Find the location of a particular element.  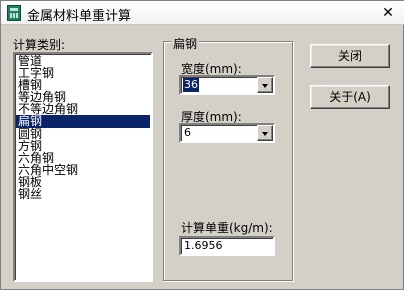

close-button: 关闭 is located at coordinates (350, 56).